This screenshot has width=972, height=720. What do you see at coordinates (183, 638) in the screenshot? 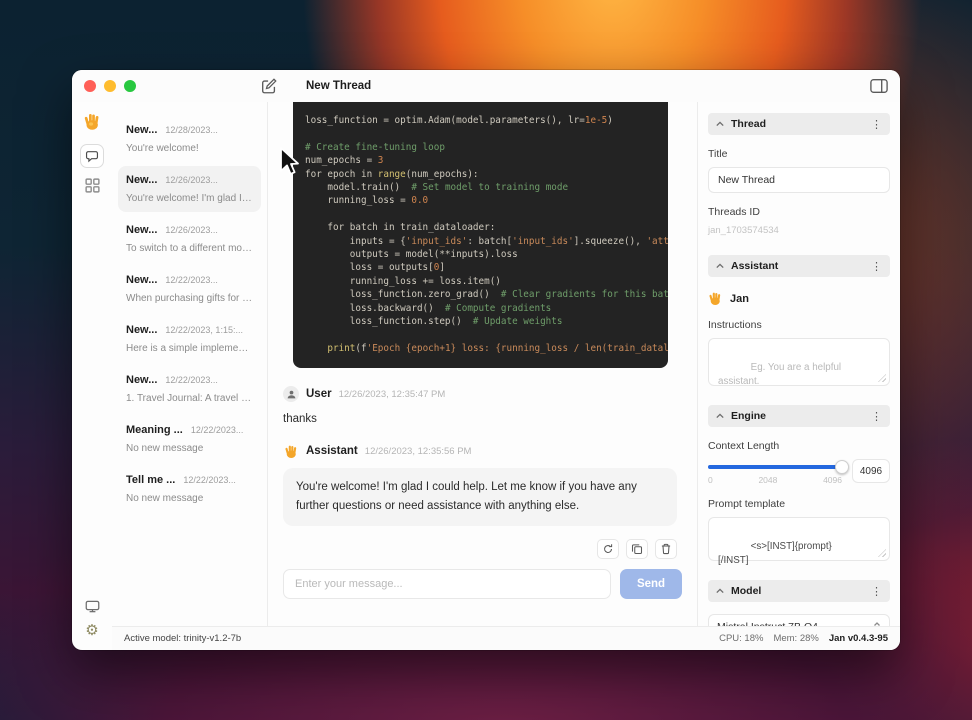
I see `active-model-status: Active model: trinity-v1.2-7b` at bounding box center [183, 638].